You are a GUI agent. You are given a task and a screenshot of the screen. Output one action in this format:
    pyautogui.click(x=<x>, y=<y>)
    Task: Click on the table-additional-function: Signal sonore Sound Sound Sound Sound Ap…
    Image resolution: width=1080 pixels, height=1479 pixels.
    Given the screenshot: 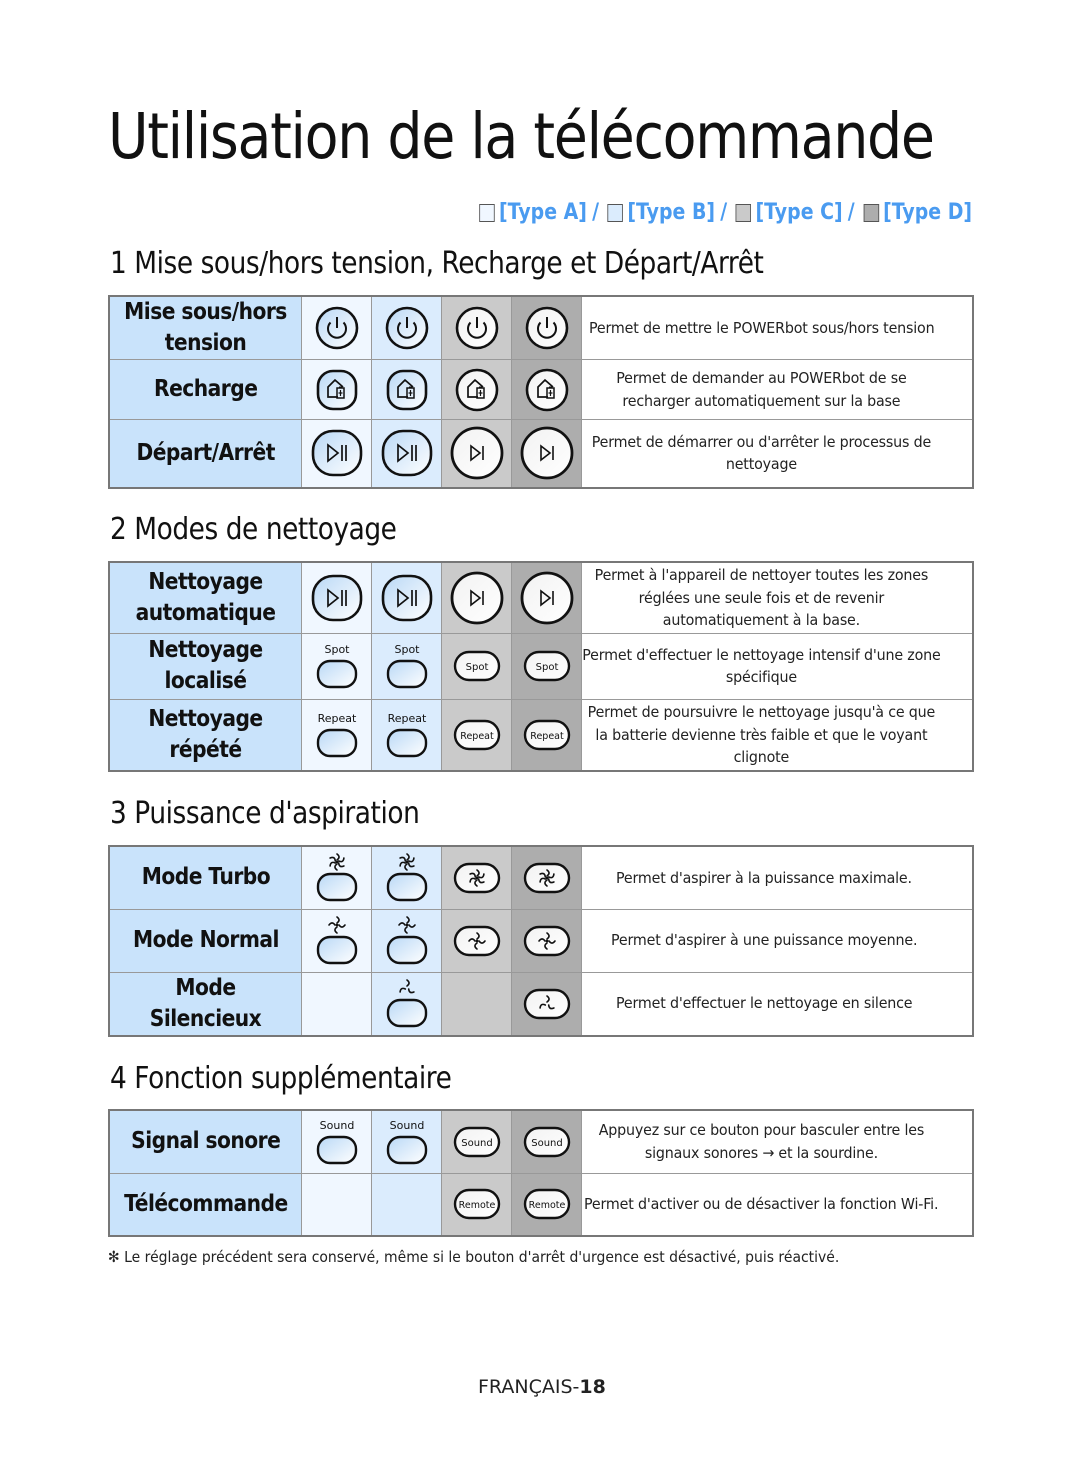 What is the action you would take?
    pyautogui.click(x=541, y=1173)
    